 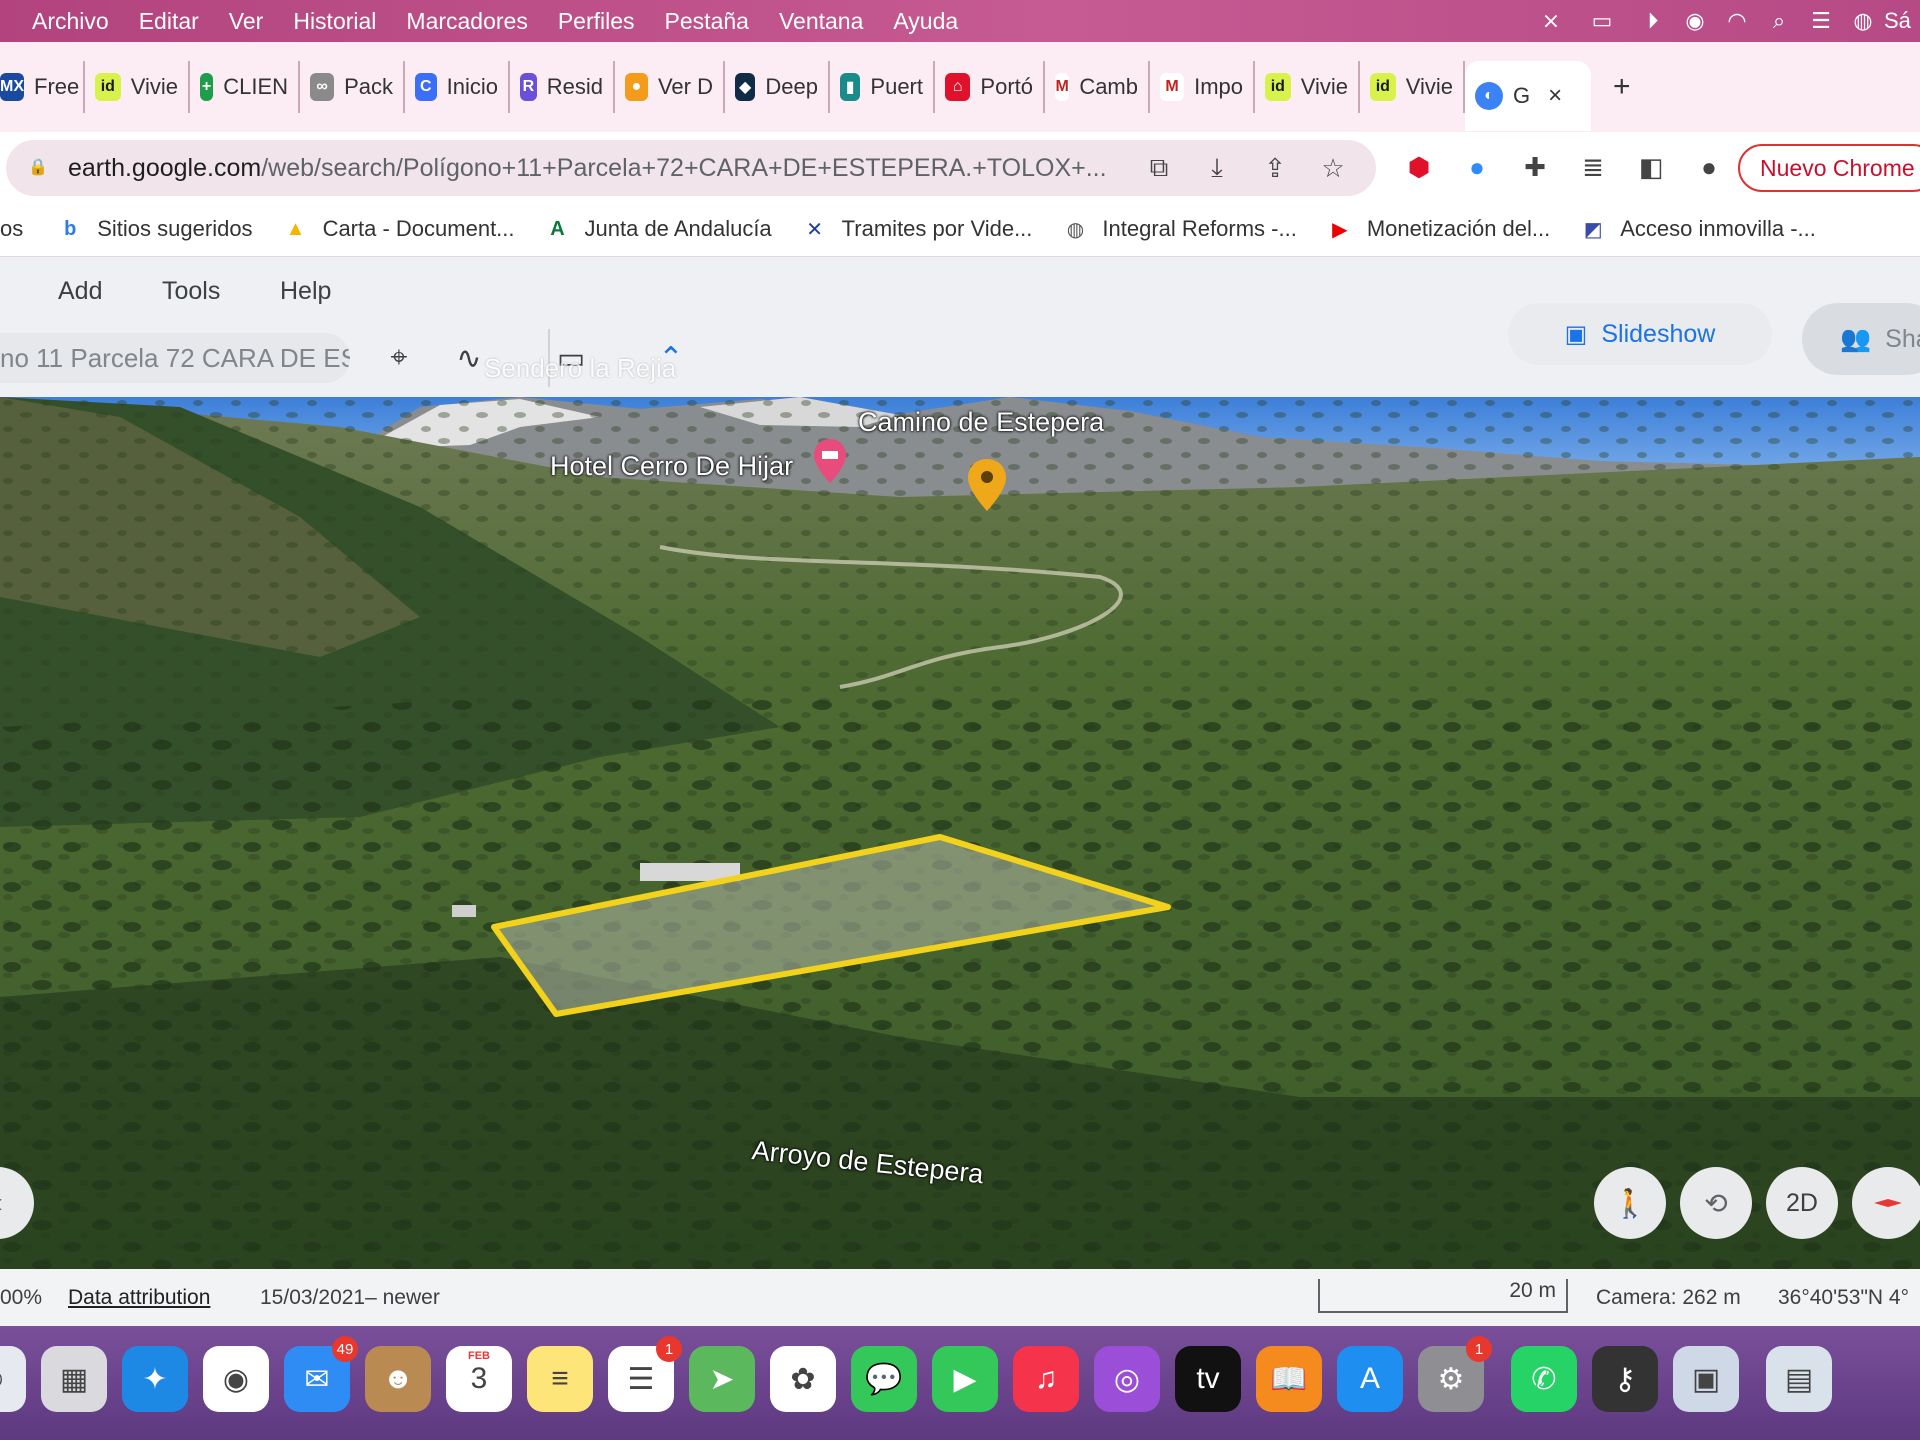 I want to click on side-panel-icon: ◧, so click(x=1651, y=167).